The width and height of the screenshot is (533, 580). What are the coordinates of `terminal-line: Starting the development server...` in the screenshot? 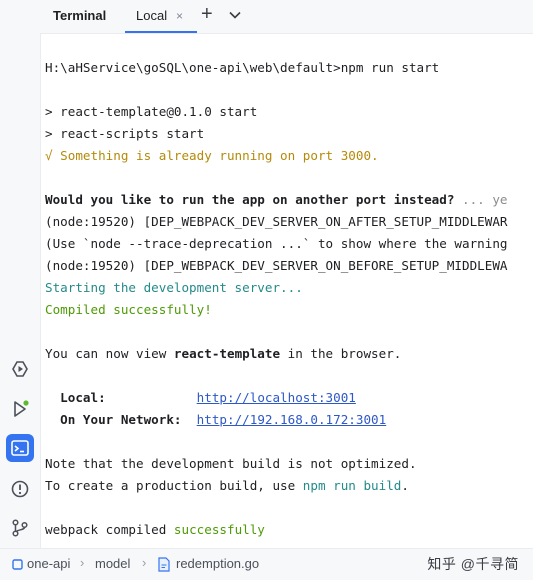 It's located at (174, 287).